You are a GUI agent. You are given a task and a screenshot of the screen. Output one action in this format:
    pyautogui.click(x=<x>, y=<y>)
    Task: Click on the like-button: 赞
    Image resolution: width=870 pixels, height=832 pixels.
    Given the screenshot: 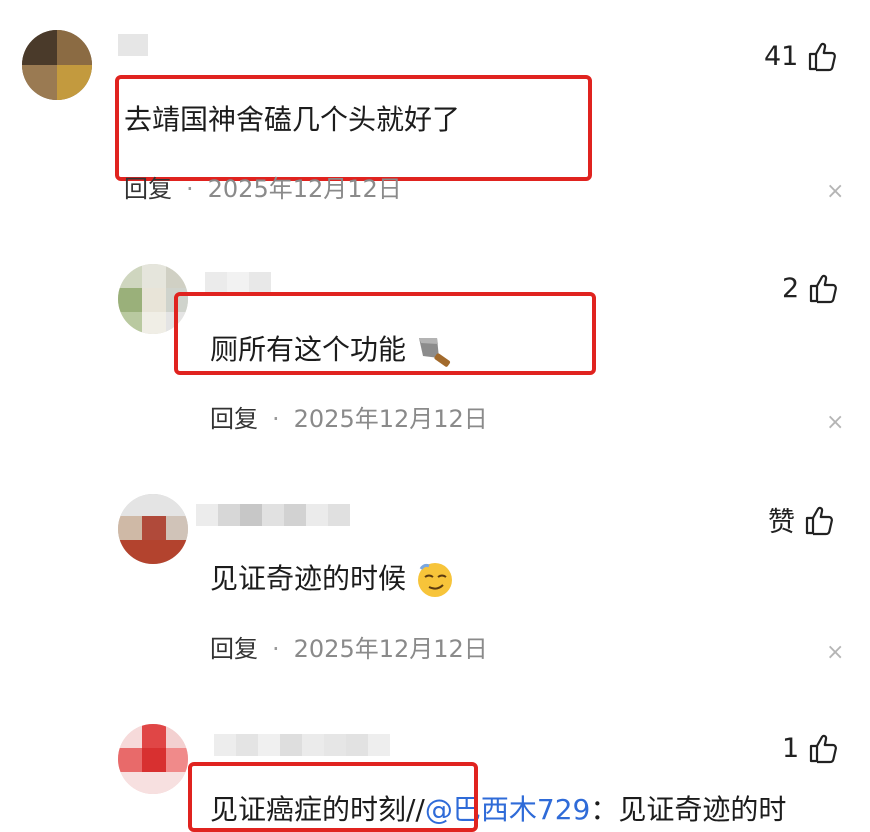 What is the action you would take?
    pyautogui.click(x=801, y=519)
    